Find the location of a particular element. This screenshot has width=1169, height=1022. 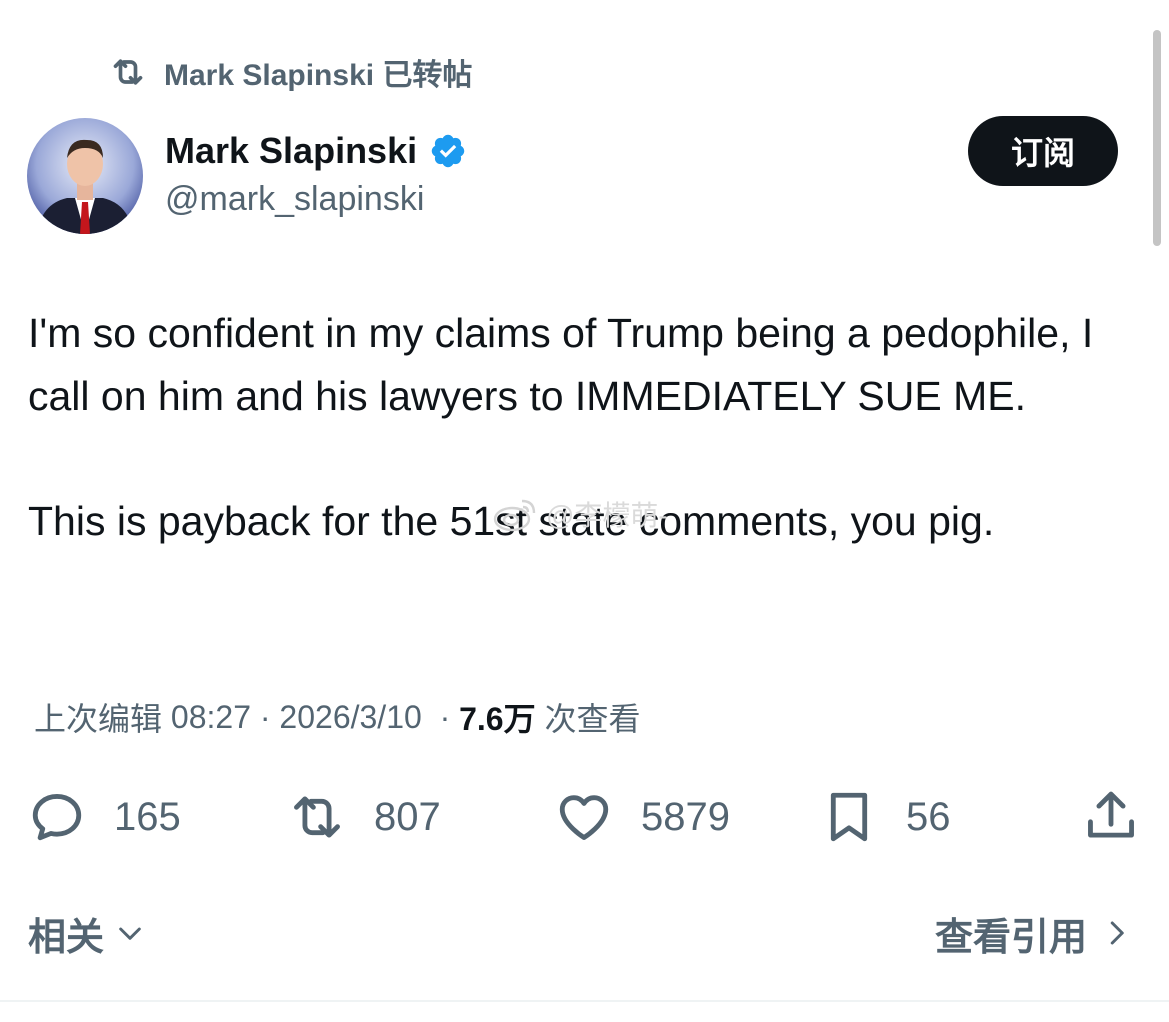

share-icon is located at coordinates (1111, 814).